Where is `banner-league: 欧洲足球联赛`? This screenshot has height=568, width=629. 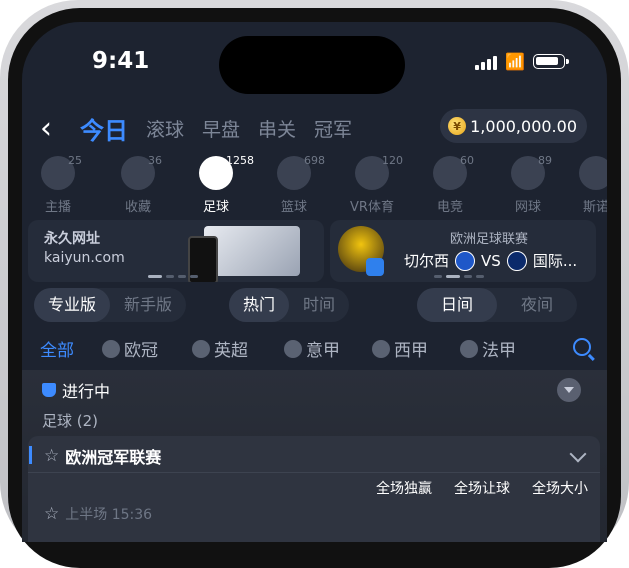 banner-league: 欧洲足球联赛 is located at coordinates (489, 239).